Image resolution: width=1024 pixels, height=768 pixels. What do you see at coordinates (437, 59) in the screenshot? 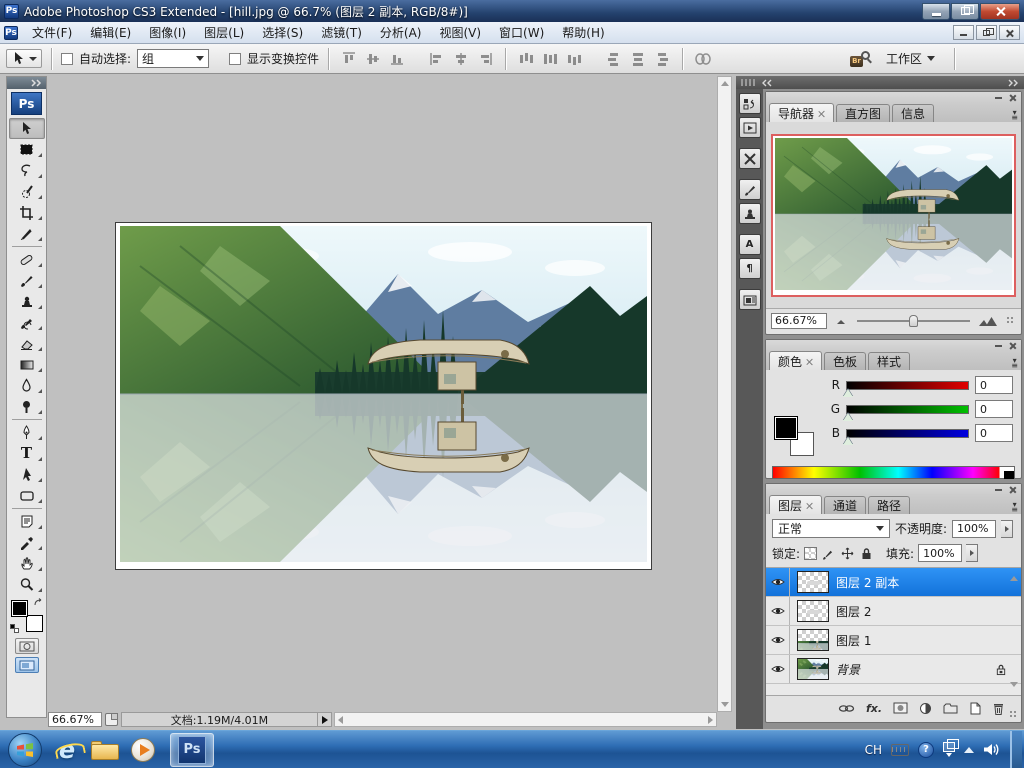
I see `align-left-edges-button` at bounding box center [437, 59].